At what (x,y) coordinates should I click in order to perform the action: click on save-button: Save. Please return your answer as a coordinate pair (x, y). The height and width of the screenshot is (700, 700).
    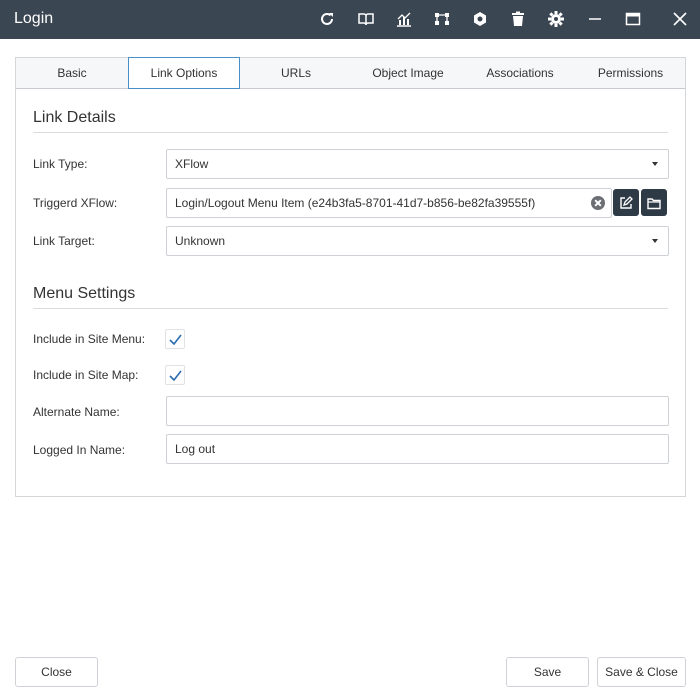
    Looking at the image, I should click on (547, 672).